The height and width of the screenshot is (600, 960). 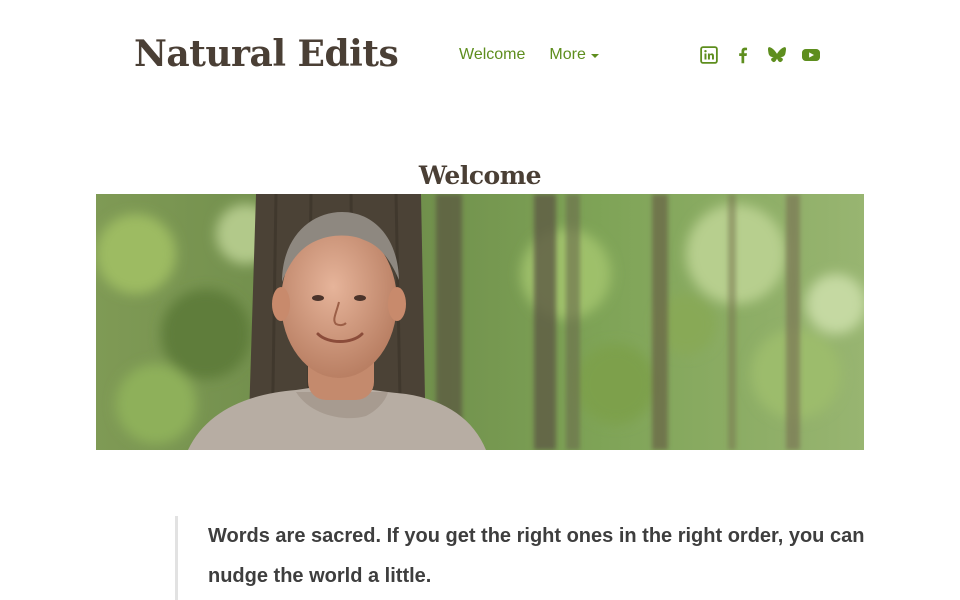 I want to click on page-title: Welcome, so click(x=480, y=175).